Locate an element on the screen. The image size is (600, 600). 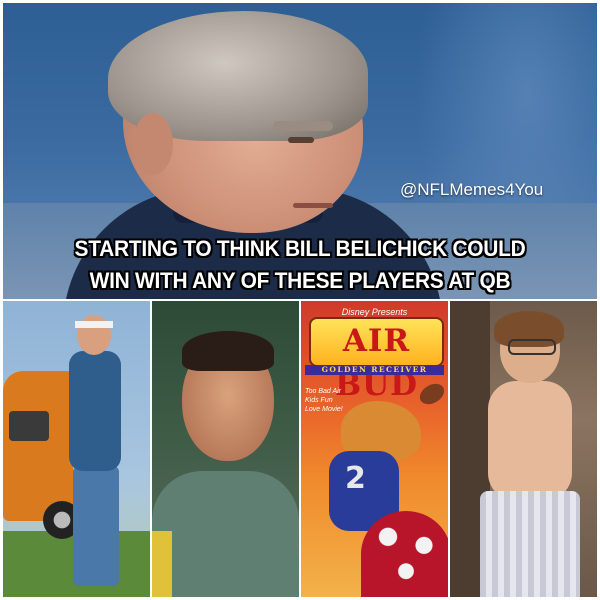
air-bud-logo: AIR BUD is located at coordinates (376, 360).